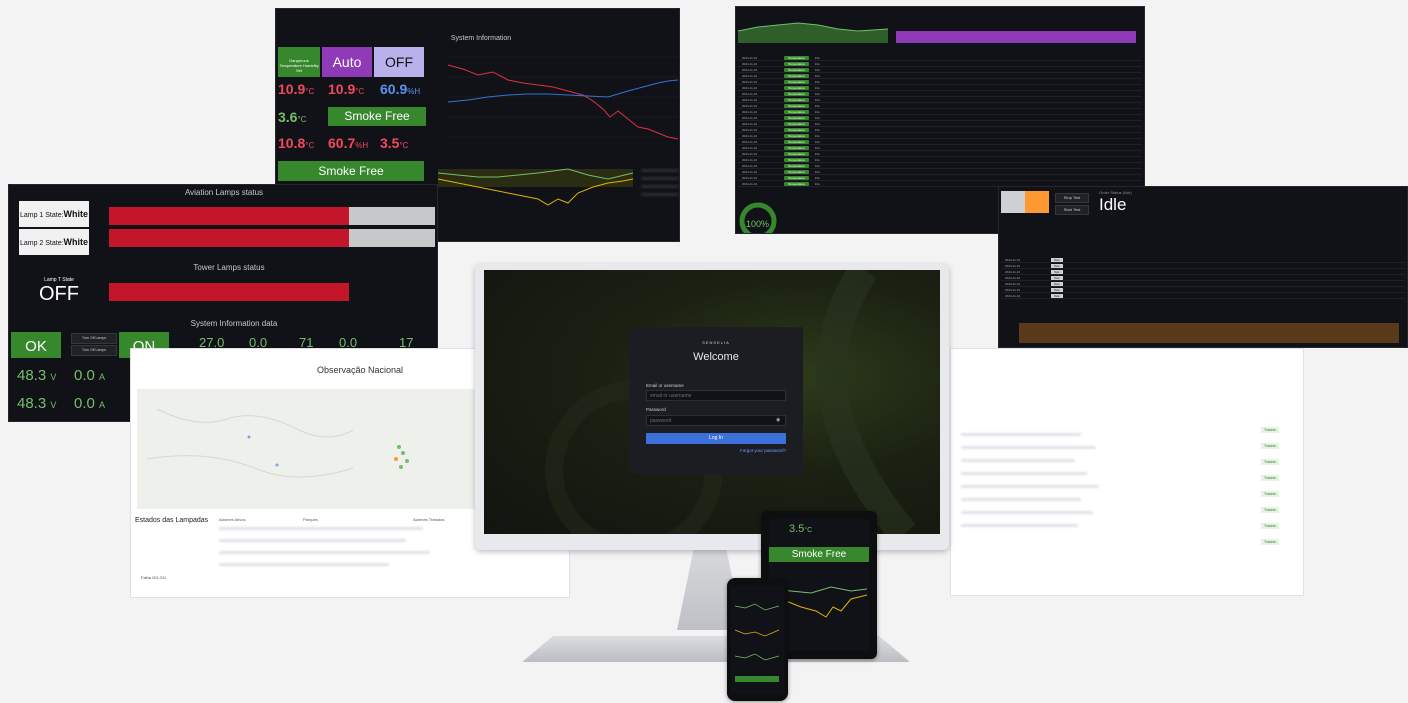 The height and width of the screenshot is (703, 1408). Describe the element at coordinates (288, 117) in the screenshot. I see `tile-value: 3.6` at that location.